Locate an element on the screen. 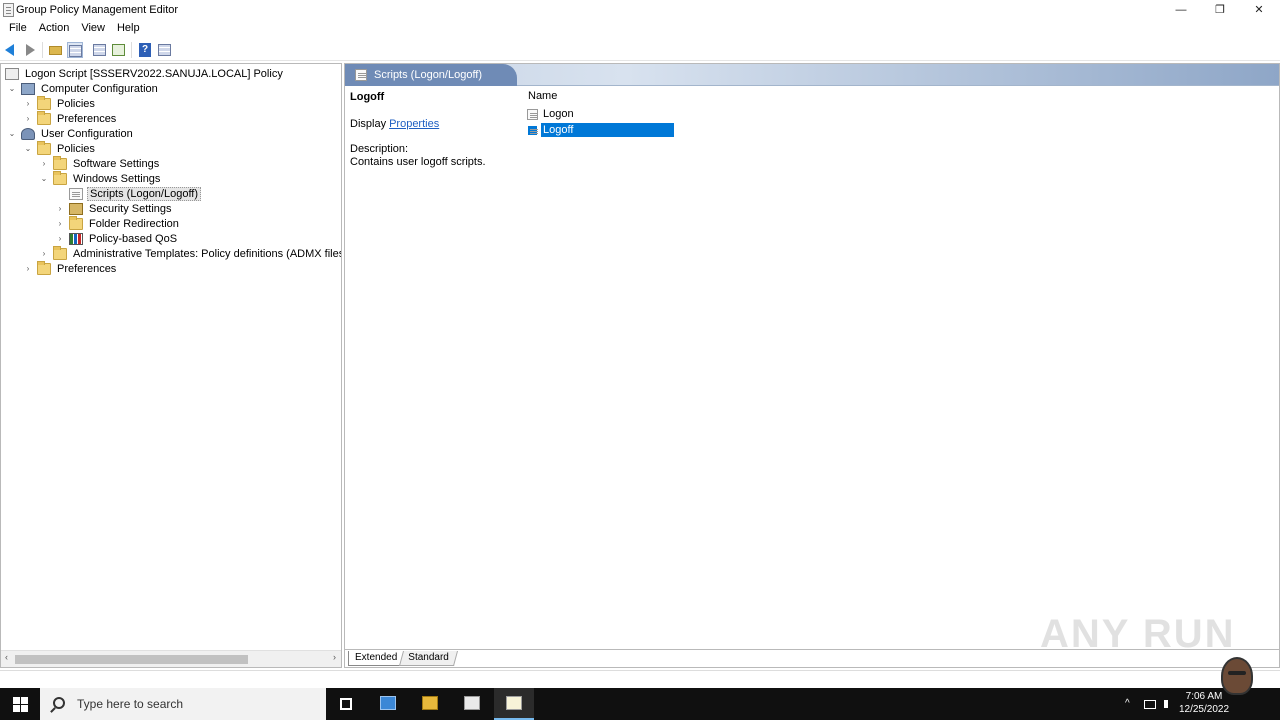  forward-button is located at coordinates (30, 50).